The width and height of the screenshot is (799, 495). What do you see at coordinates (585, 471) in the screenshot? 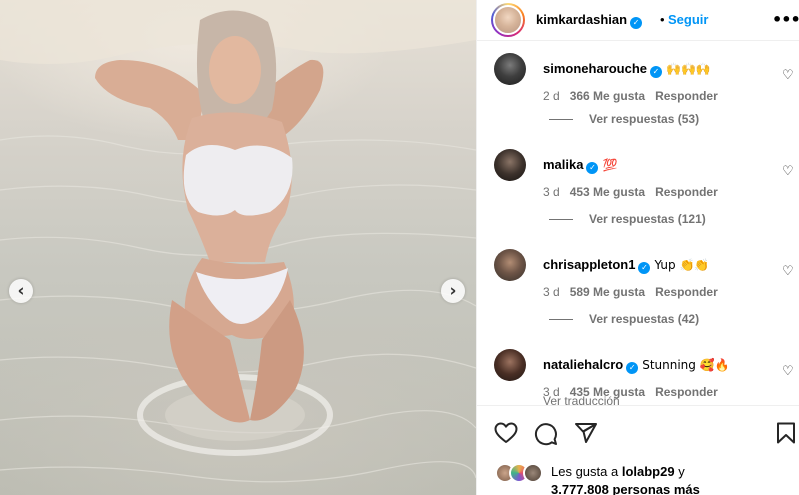
I see `likes-prefix: Les gusta a` at bounding box center [585, 471].